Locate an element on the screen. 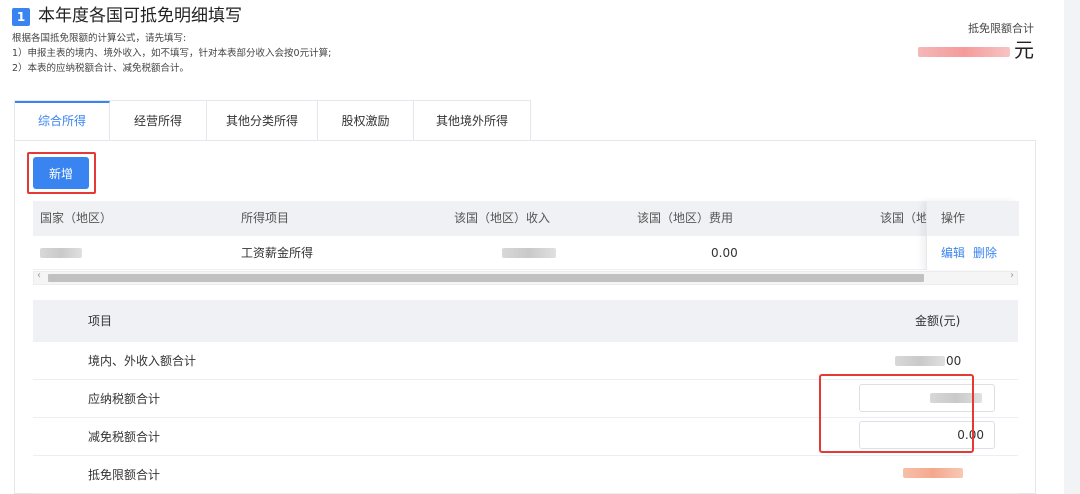  scrollbar-thumb is located at coordinates (486, 278).